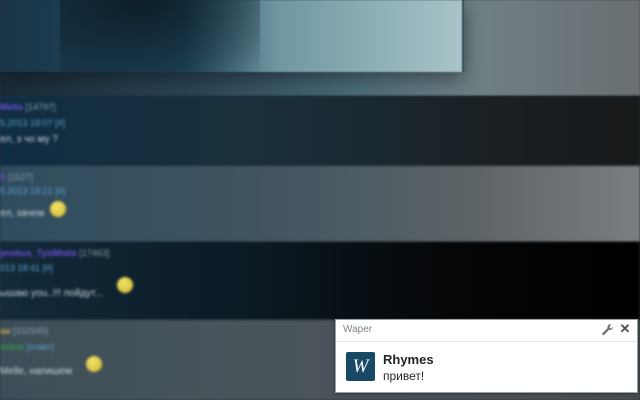  What do you see at coordinates (408, 359) in the screenshot?
I see `notification-title: Rhymes` at bounding box center [408, 359].